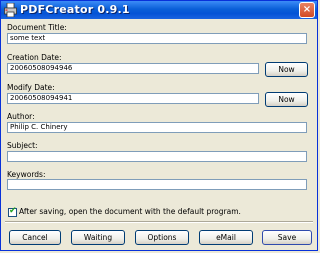 Image resolution: width=320 pixels, height=253 pixels. What do you see at coordinates (157, 156) in the screenshot?
I see `subject-field` at bounding box center [157, 156].